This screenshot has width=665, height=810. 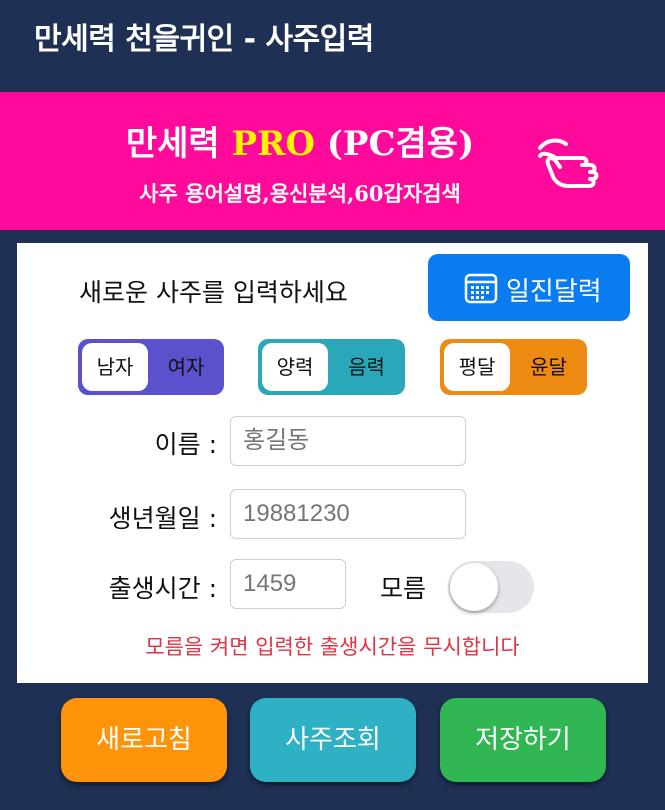 What do you see at coordinates (403, 588) in the screenshot?
I see `unknown-time-label: 모름` at bounding box center [403, 588].